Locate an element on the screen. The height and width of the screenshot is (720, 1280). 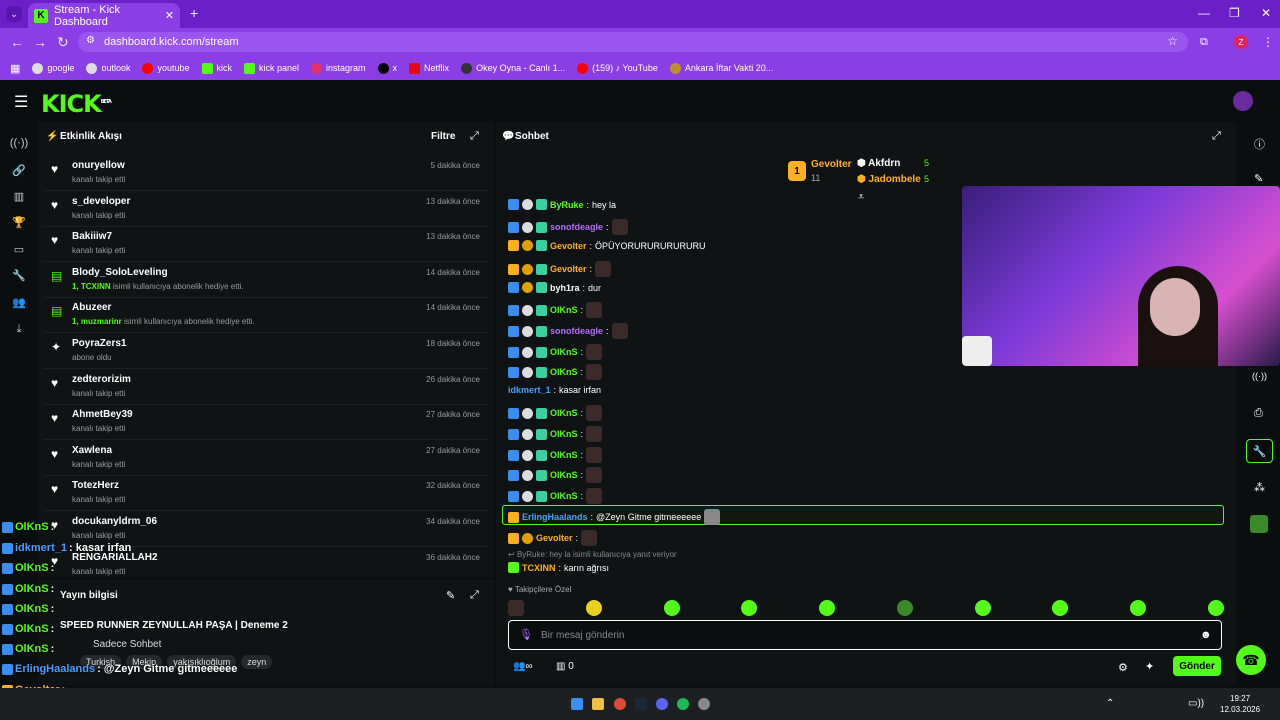
microphone-icon: 🎙 is located at coordinates (526, 634).